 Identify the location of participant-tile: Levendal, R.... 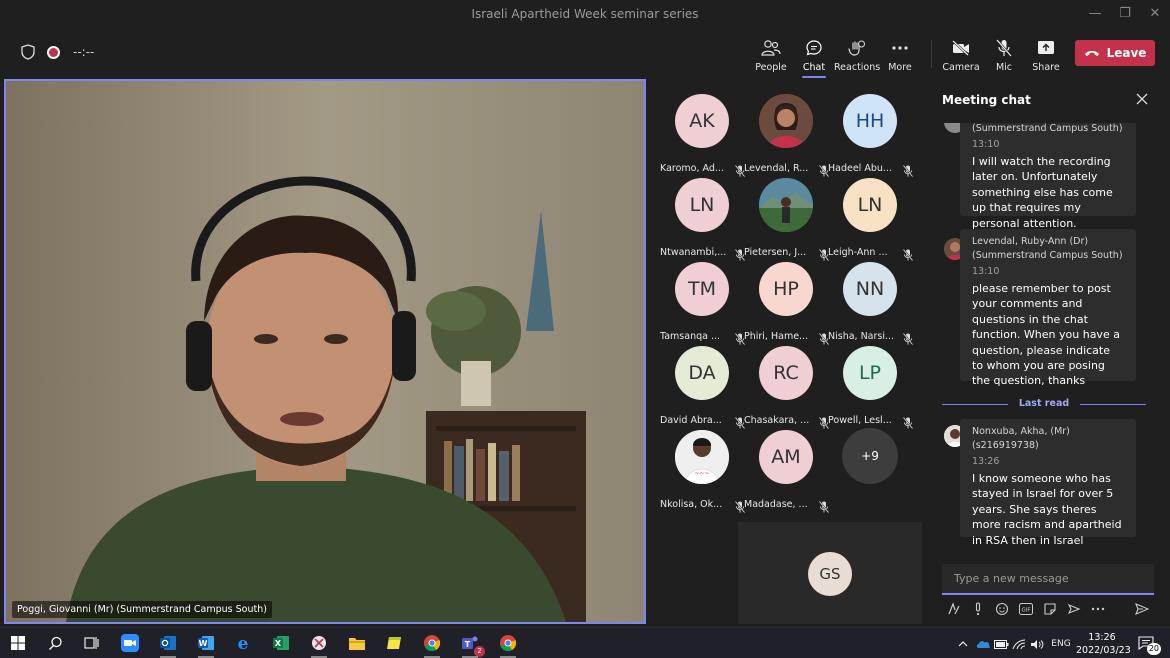
(787, 133).